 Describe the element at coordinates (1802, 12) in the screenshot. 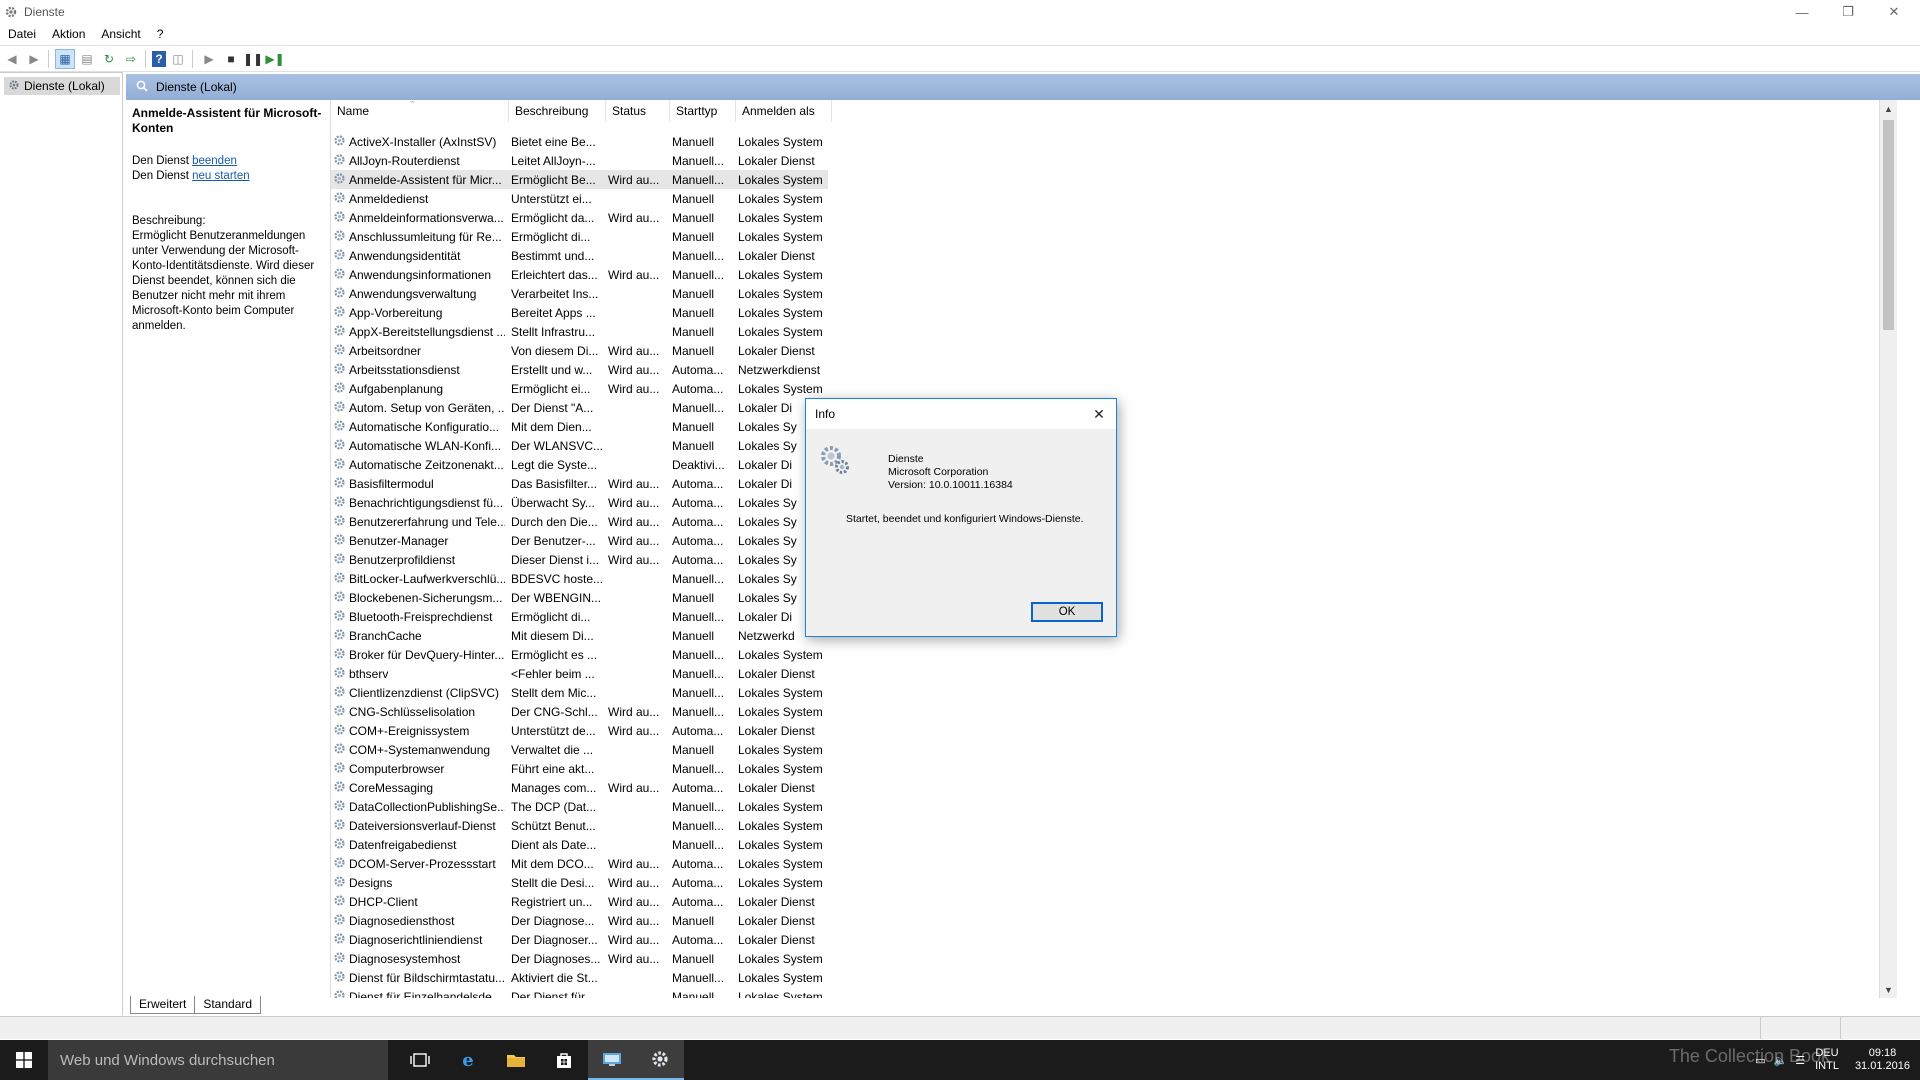

I see `minimize-icon: —` at that location.